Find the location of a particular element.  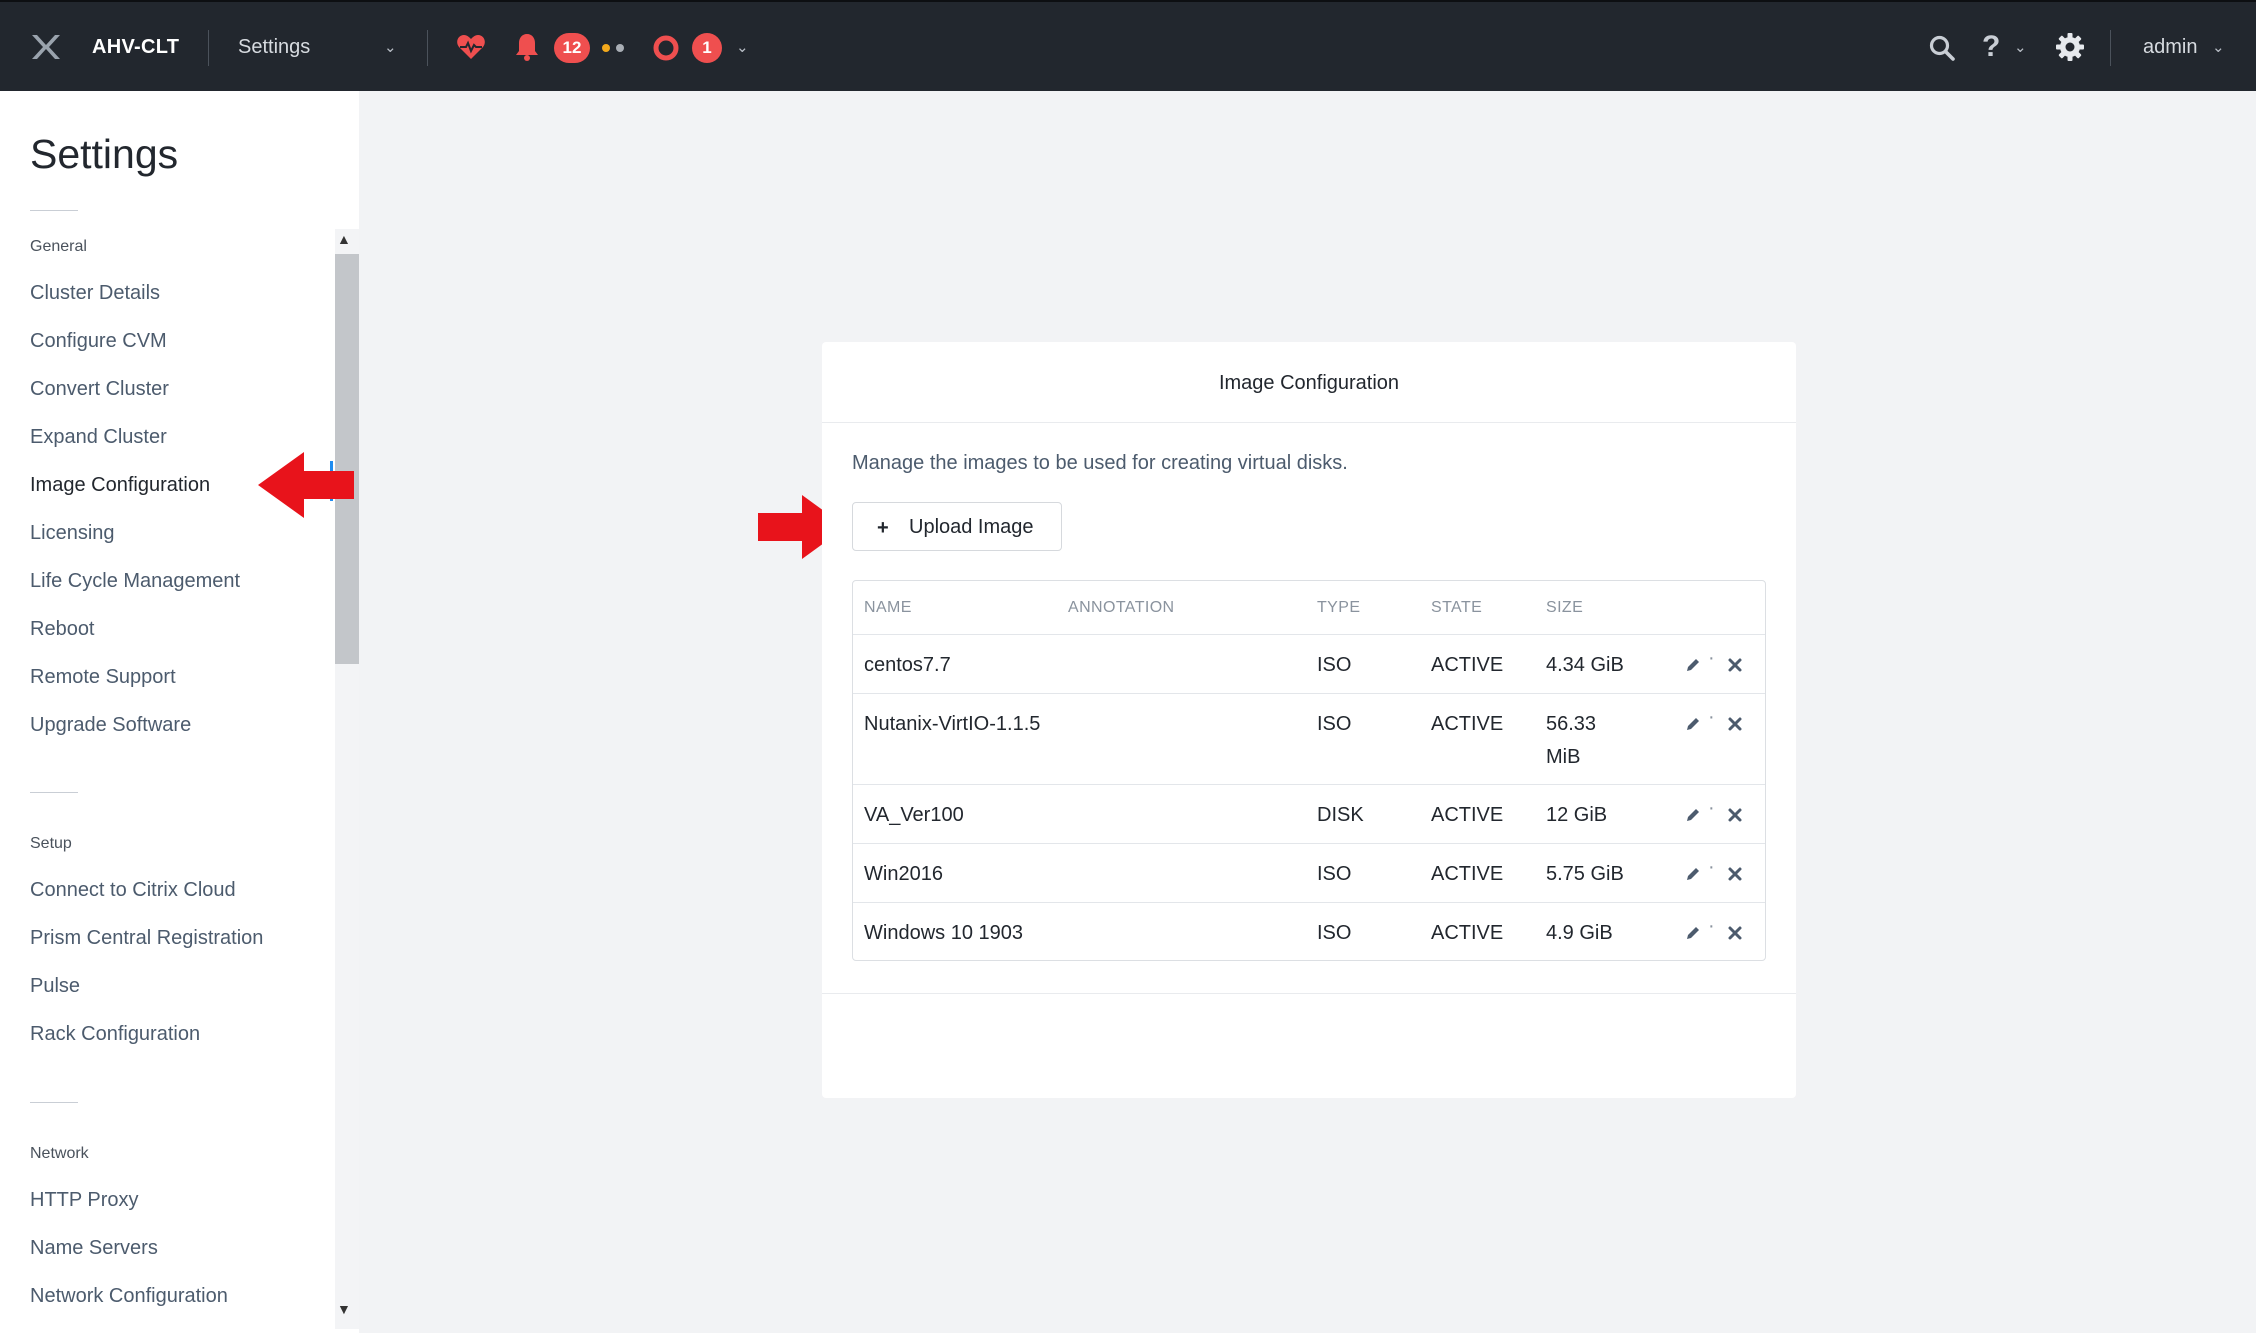

image-type: DISK is located at coordinates (1340, 815).